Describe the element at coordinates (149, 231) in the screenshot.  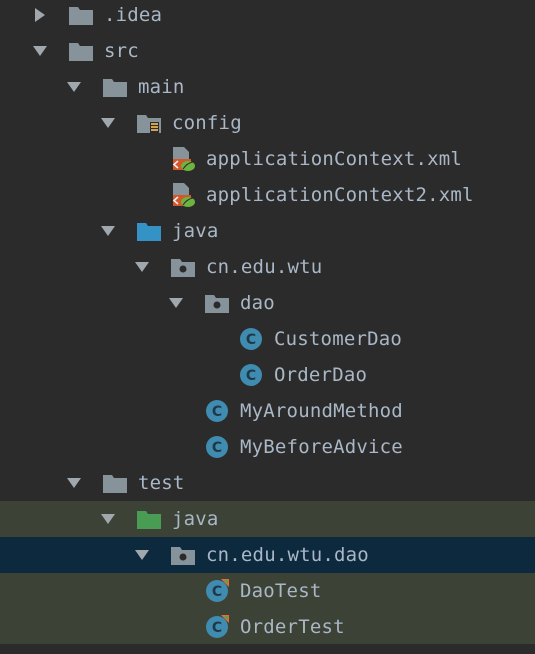
I see `source-folder-icon` at that location.